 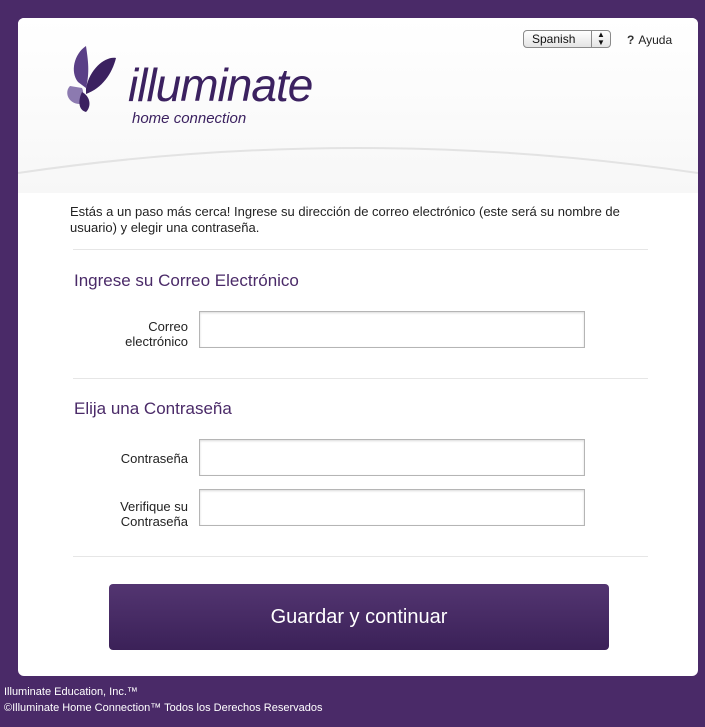 What do you see at coordinates (168, 326) in the screenshot?
I see `email-label-line1: Correo` at bounding box center [168, 326].